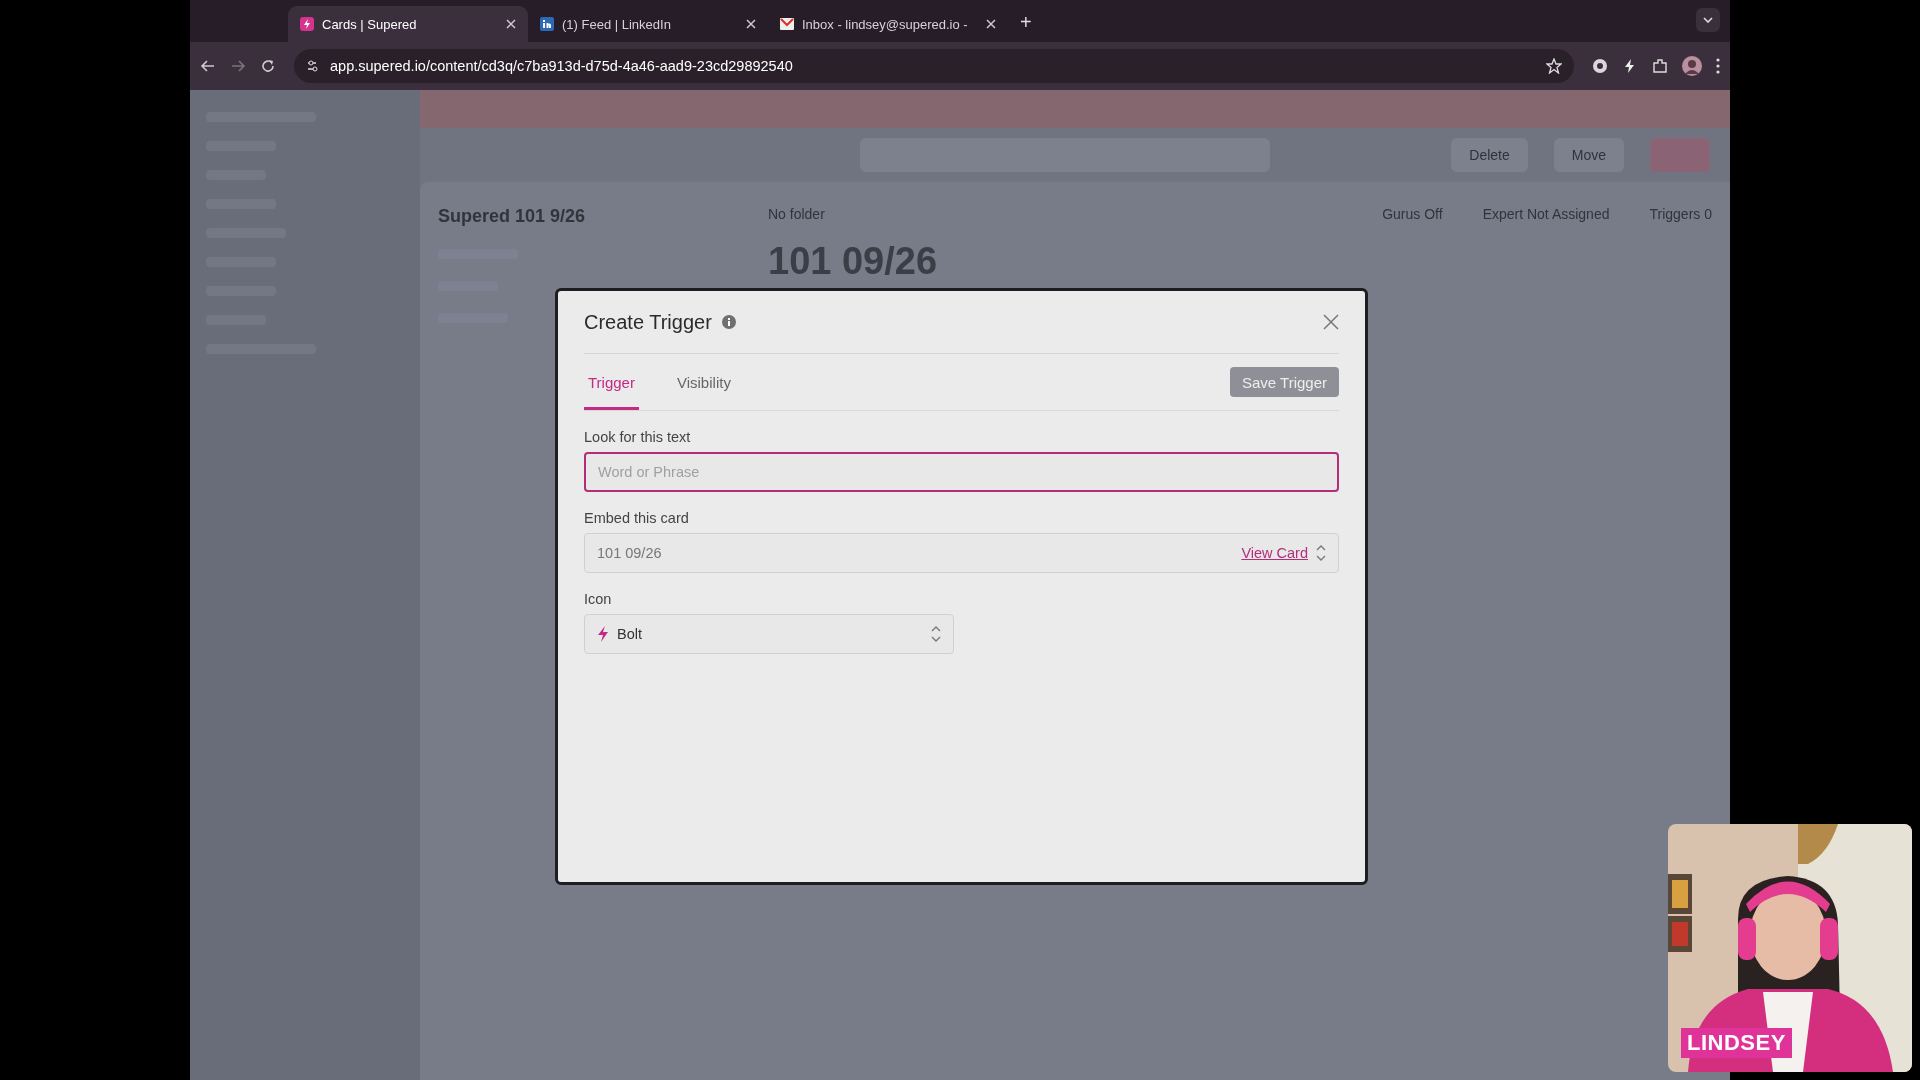 The width and height of the screenshot is (1920, 1080). What do you see at coordinates (648, 322) in the screenshot?
I see `dialog-title: Create Trigger` at bounding box center [648, 322].